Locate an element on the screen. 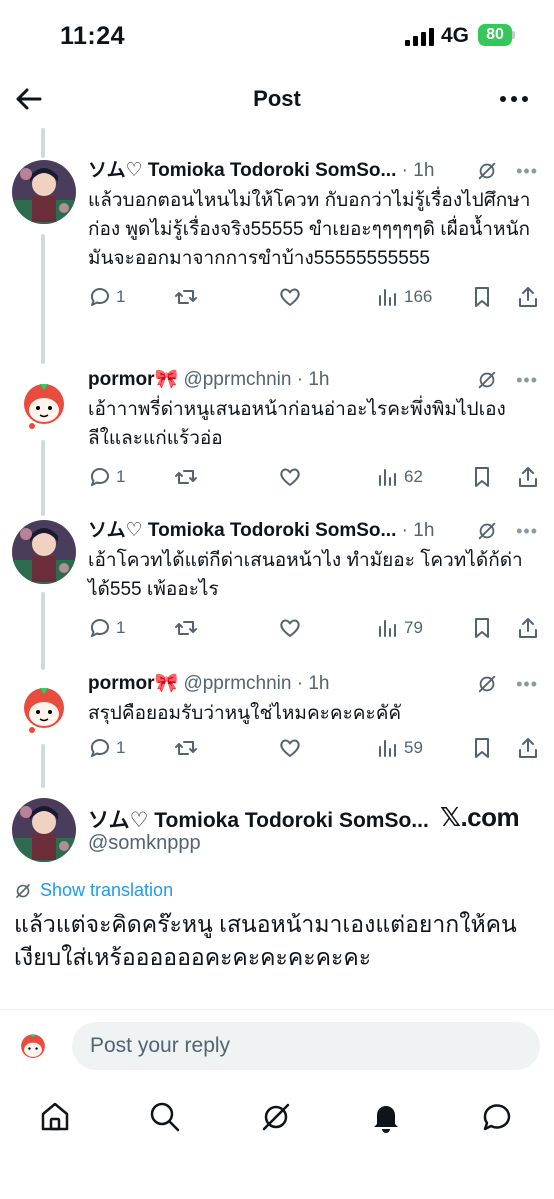 The image size is (554, 1199). tweet-actions: 1 166 is located at coordinates (313, 300).